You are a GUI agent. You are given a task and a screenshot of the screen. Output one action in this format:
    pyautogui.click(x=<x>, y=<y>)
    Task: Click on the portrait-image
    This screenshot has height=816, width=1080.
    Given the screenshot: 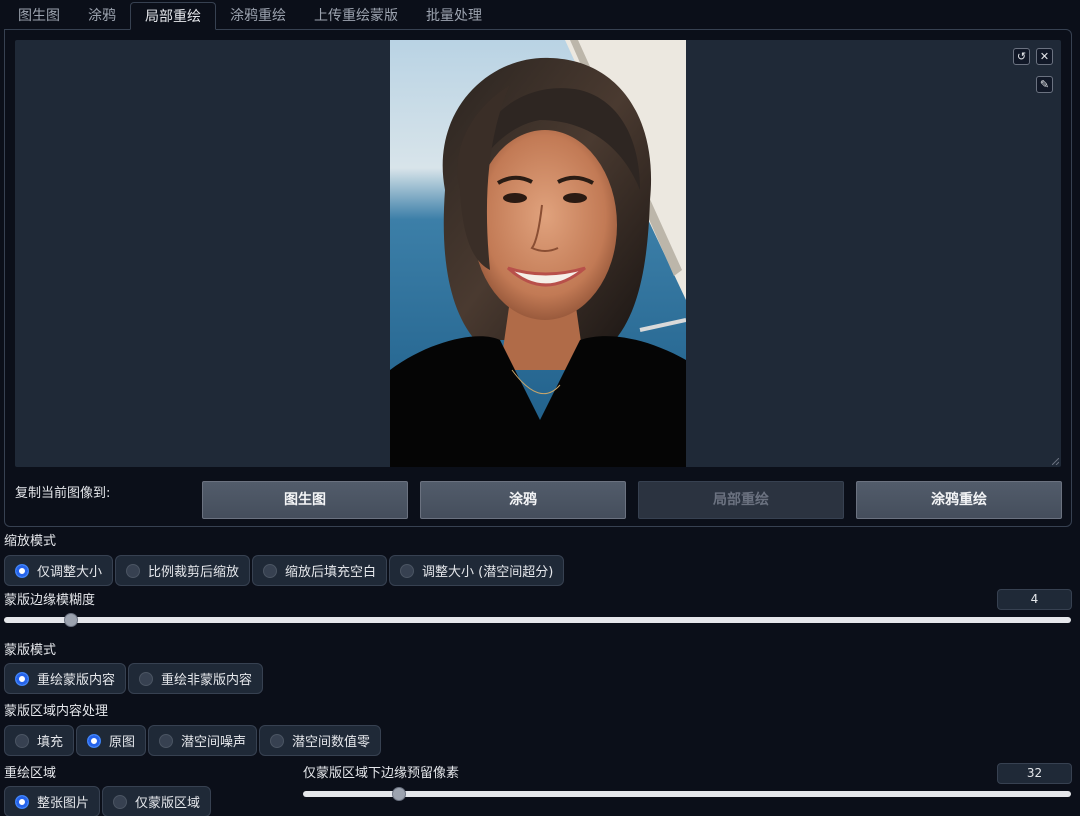 What is the action you would take?
    pyautogui.click(x=538, y=253)
    